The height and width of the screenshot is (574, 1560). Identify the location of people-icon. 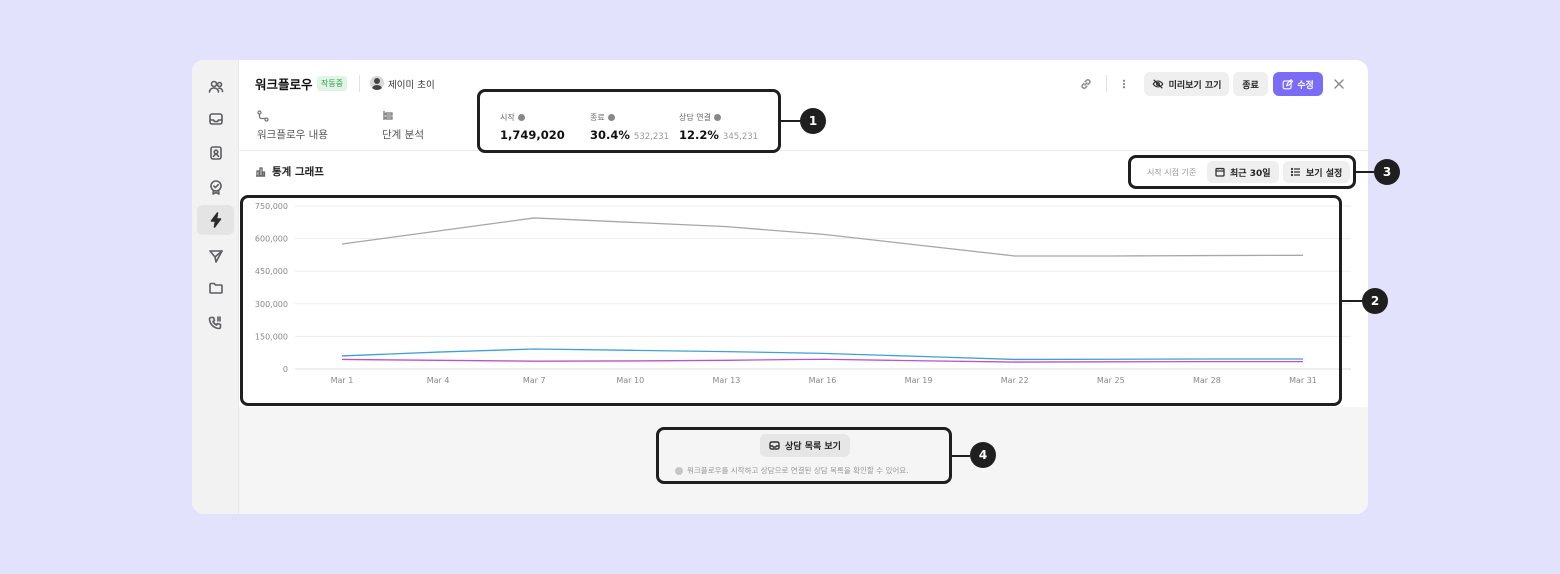
(215, 86).